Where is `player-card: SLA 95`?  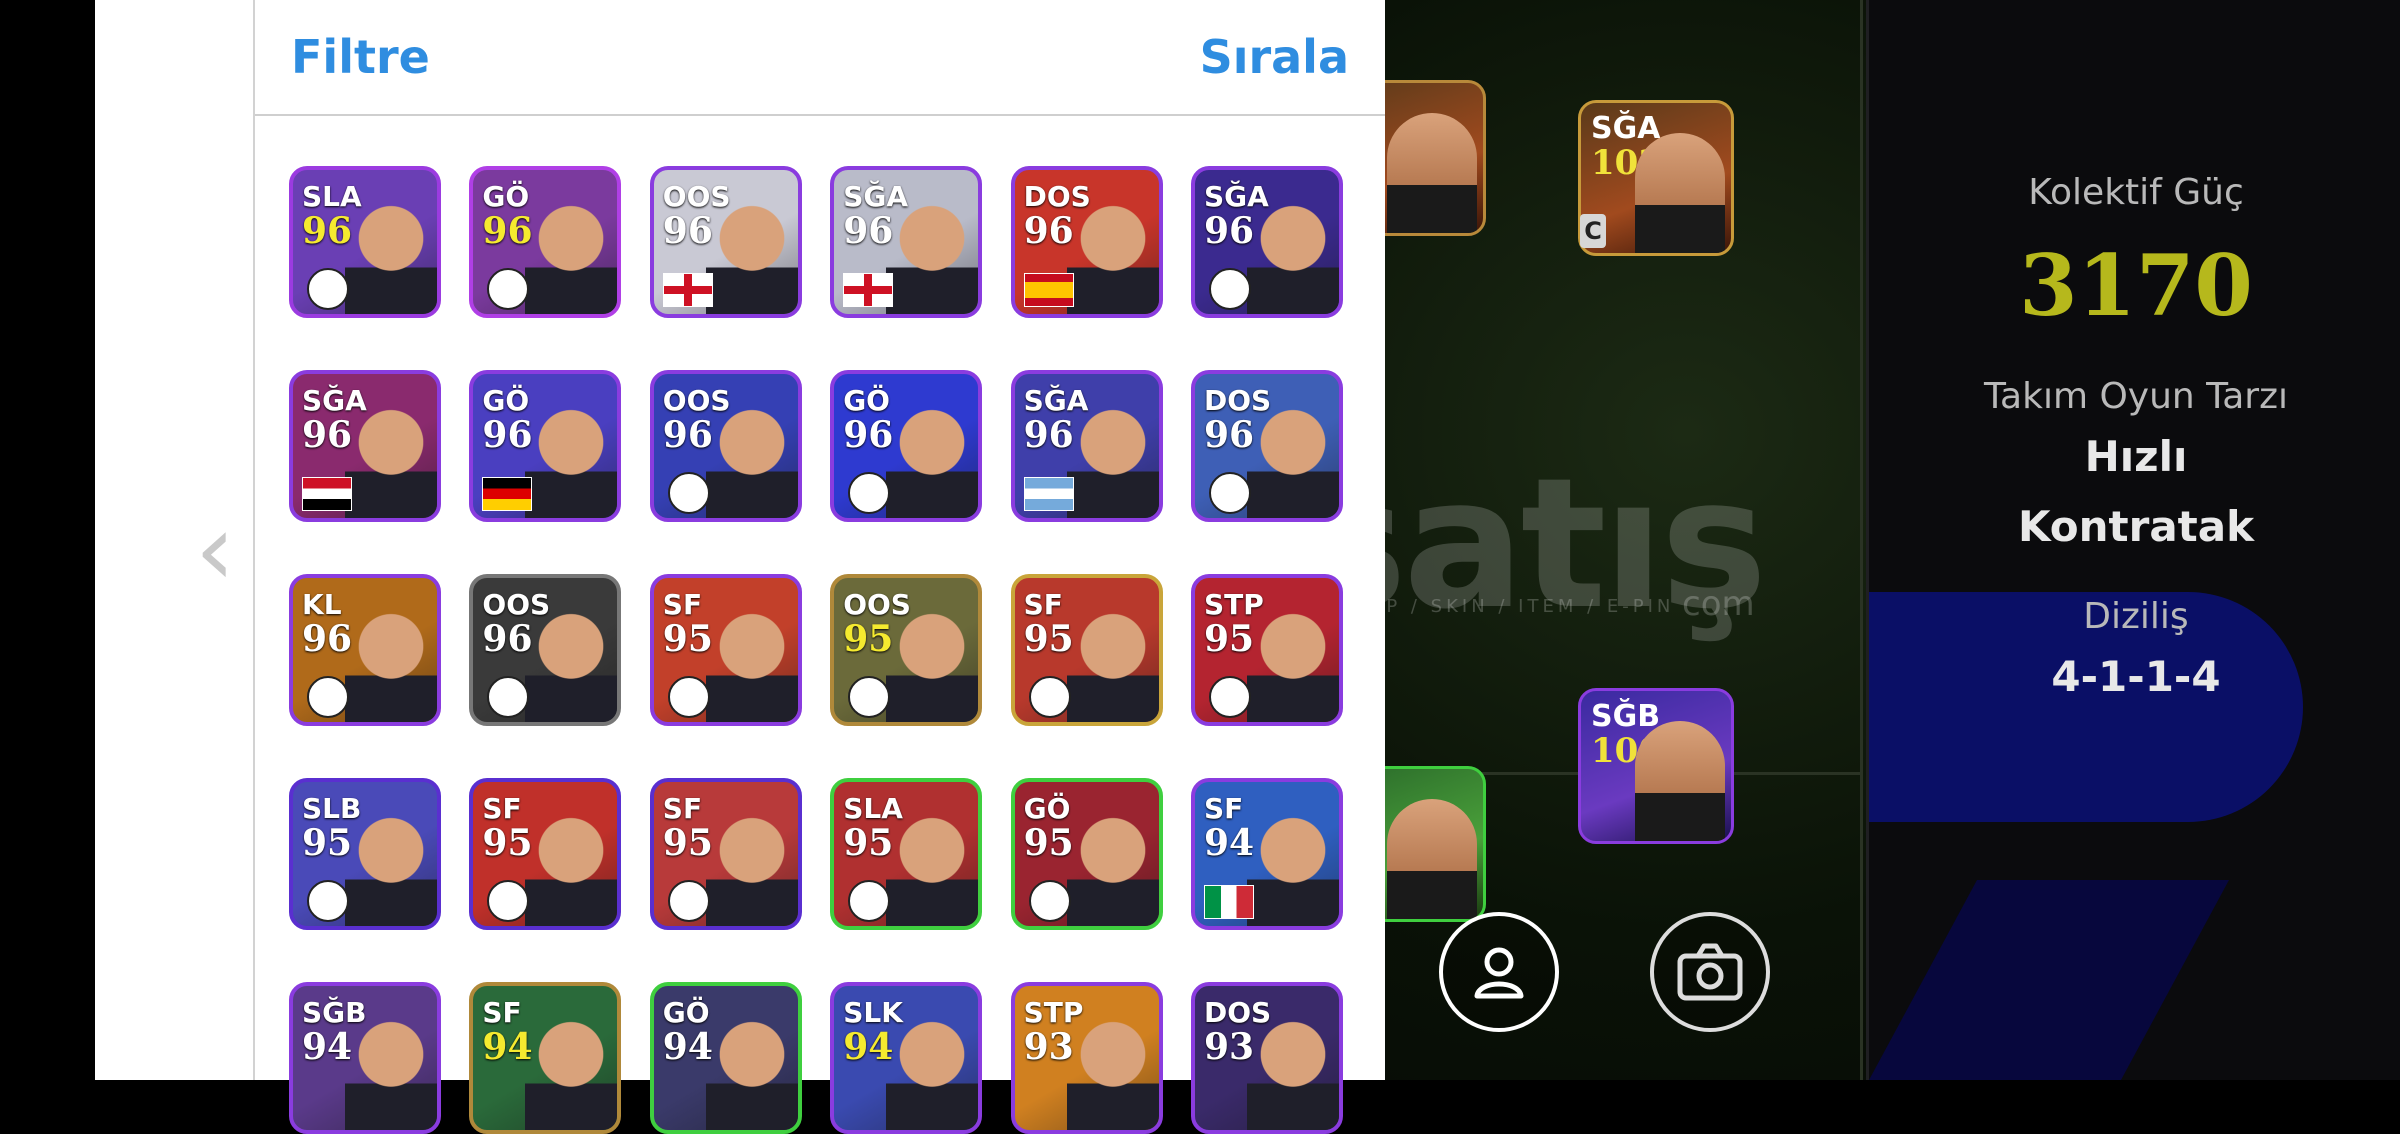 player-card: SLA 95 is located at coordinates (906, 854).